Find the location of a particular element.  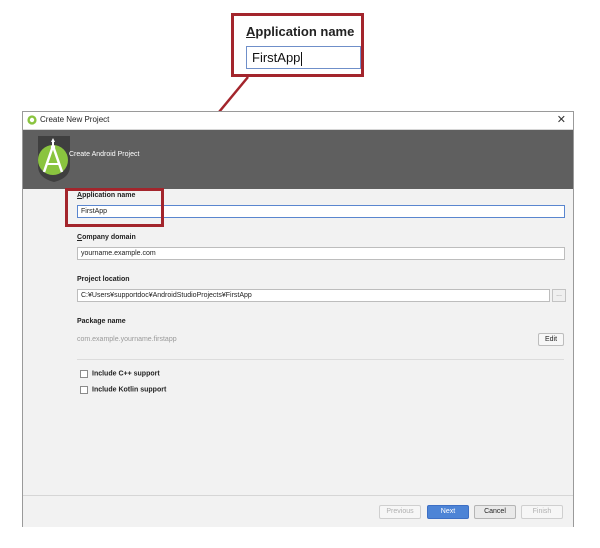

android-studio-logo-icon is located at coordinates (54, 159).